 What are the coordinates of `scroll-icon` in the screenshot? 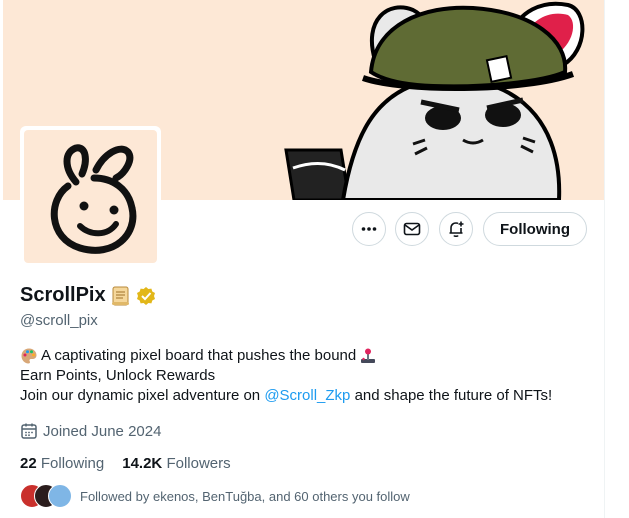 It's located at (120, 295).